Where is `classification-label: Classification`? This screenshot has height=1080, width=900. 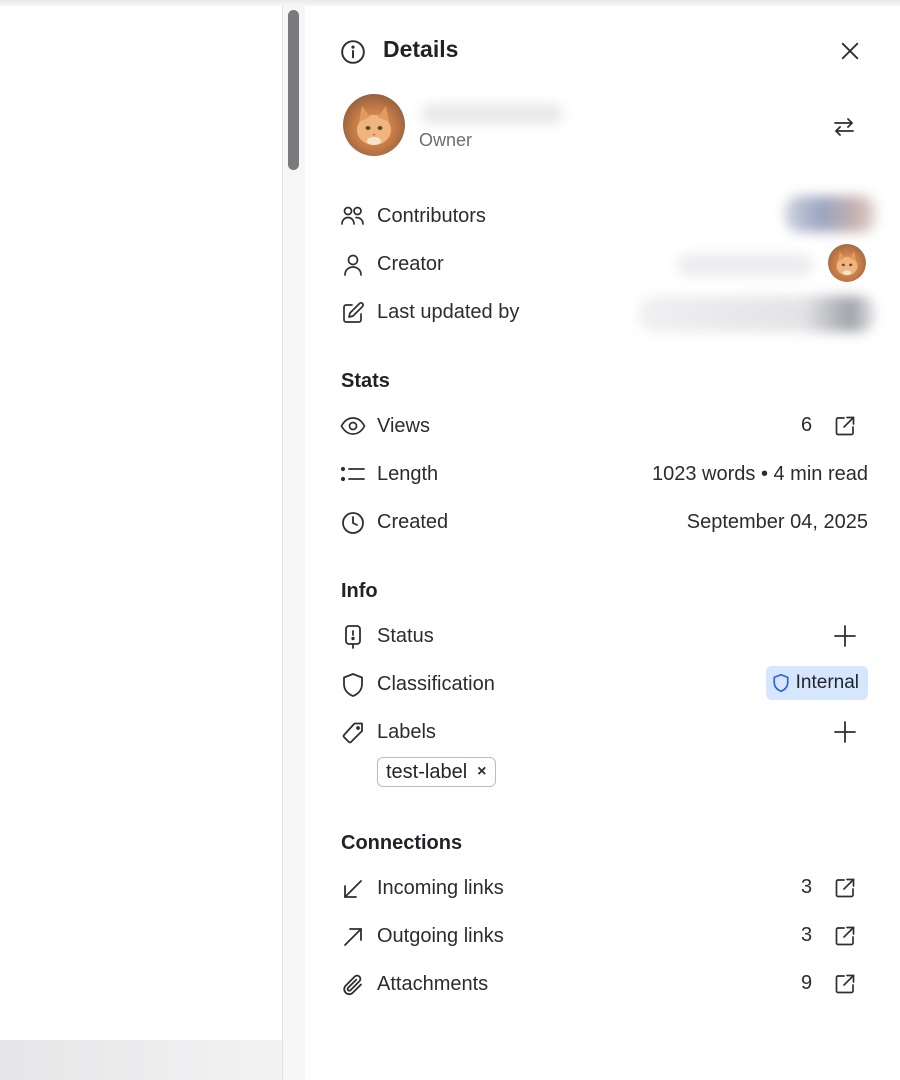 classification-label: Classification is located at coordinates (436, 684).